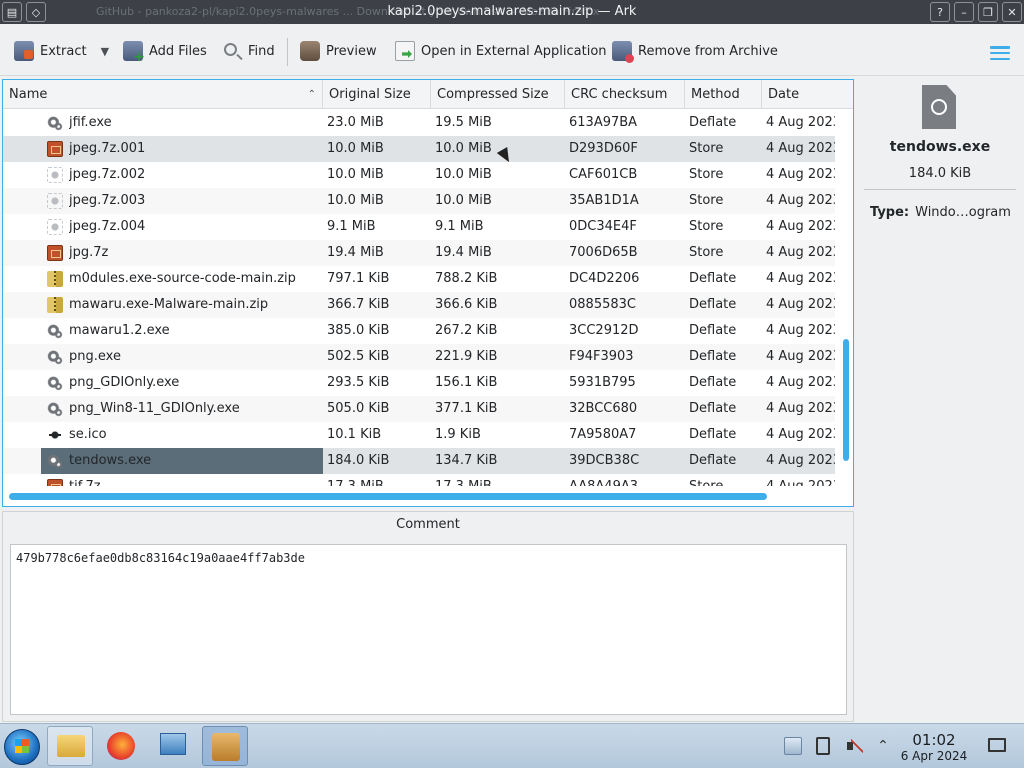  What do you see at coordinates (793, 746) in the screenshot?
I see `tray-network-icon` at bounding box center [793, 746].